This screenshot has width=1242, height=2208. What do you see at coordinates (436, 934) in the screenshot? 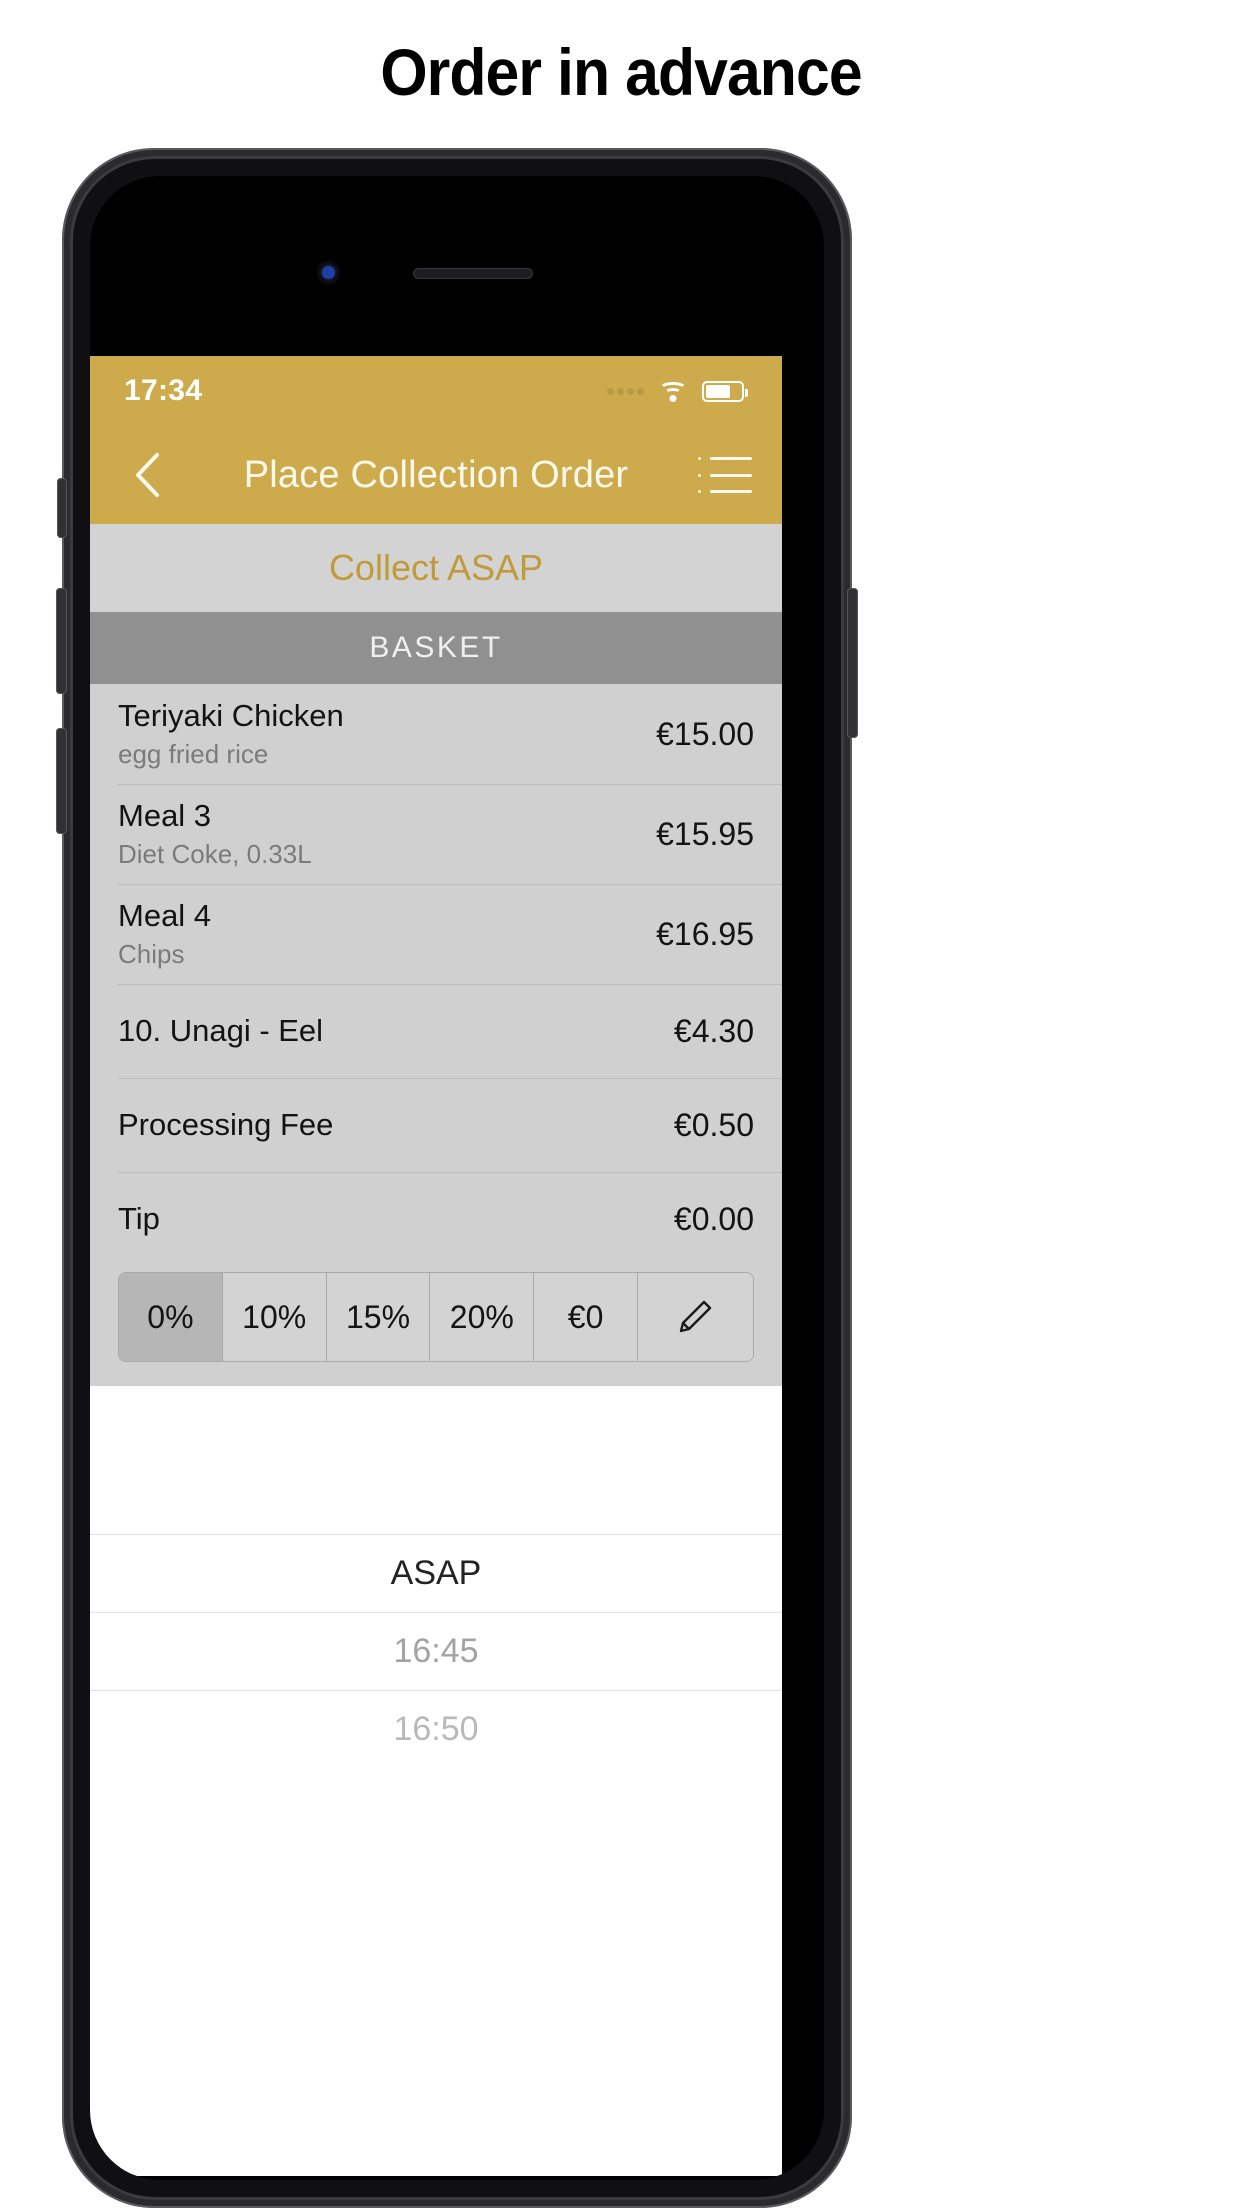
I see `table-row: Meal 4 Chips €16.95` at bounding box center [436, 934].